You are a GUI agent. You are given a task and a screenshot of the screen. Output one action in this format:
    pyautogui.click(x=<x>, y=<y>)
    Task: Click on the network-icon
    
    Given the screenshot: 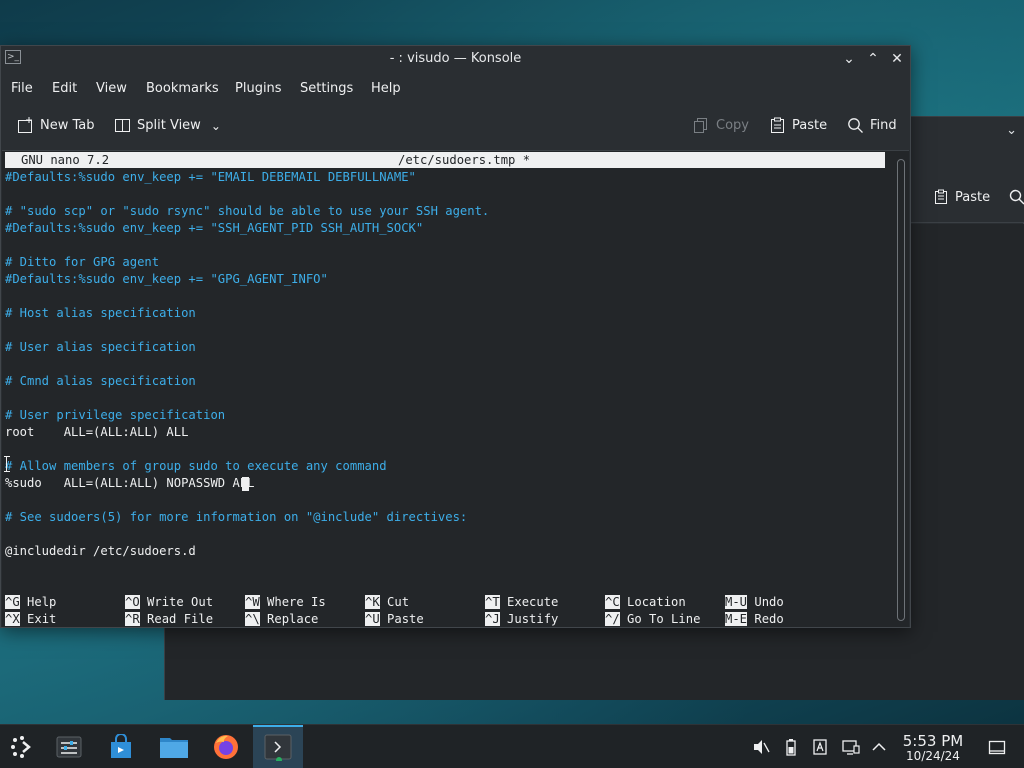 What is the action you would take?
    pyautogui.click(x=851, y=747)
    